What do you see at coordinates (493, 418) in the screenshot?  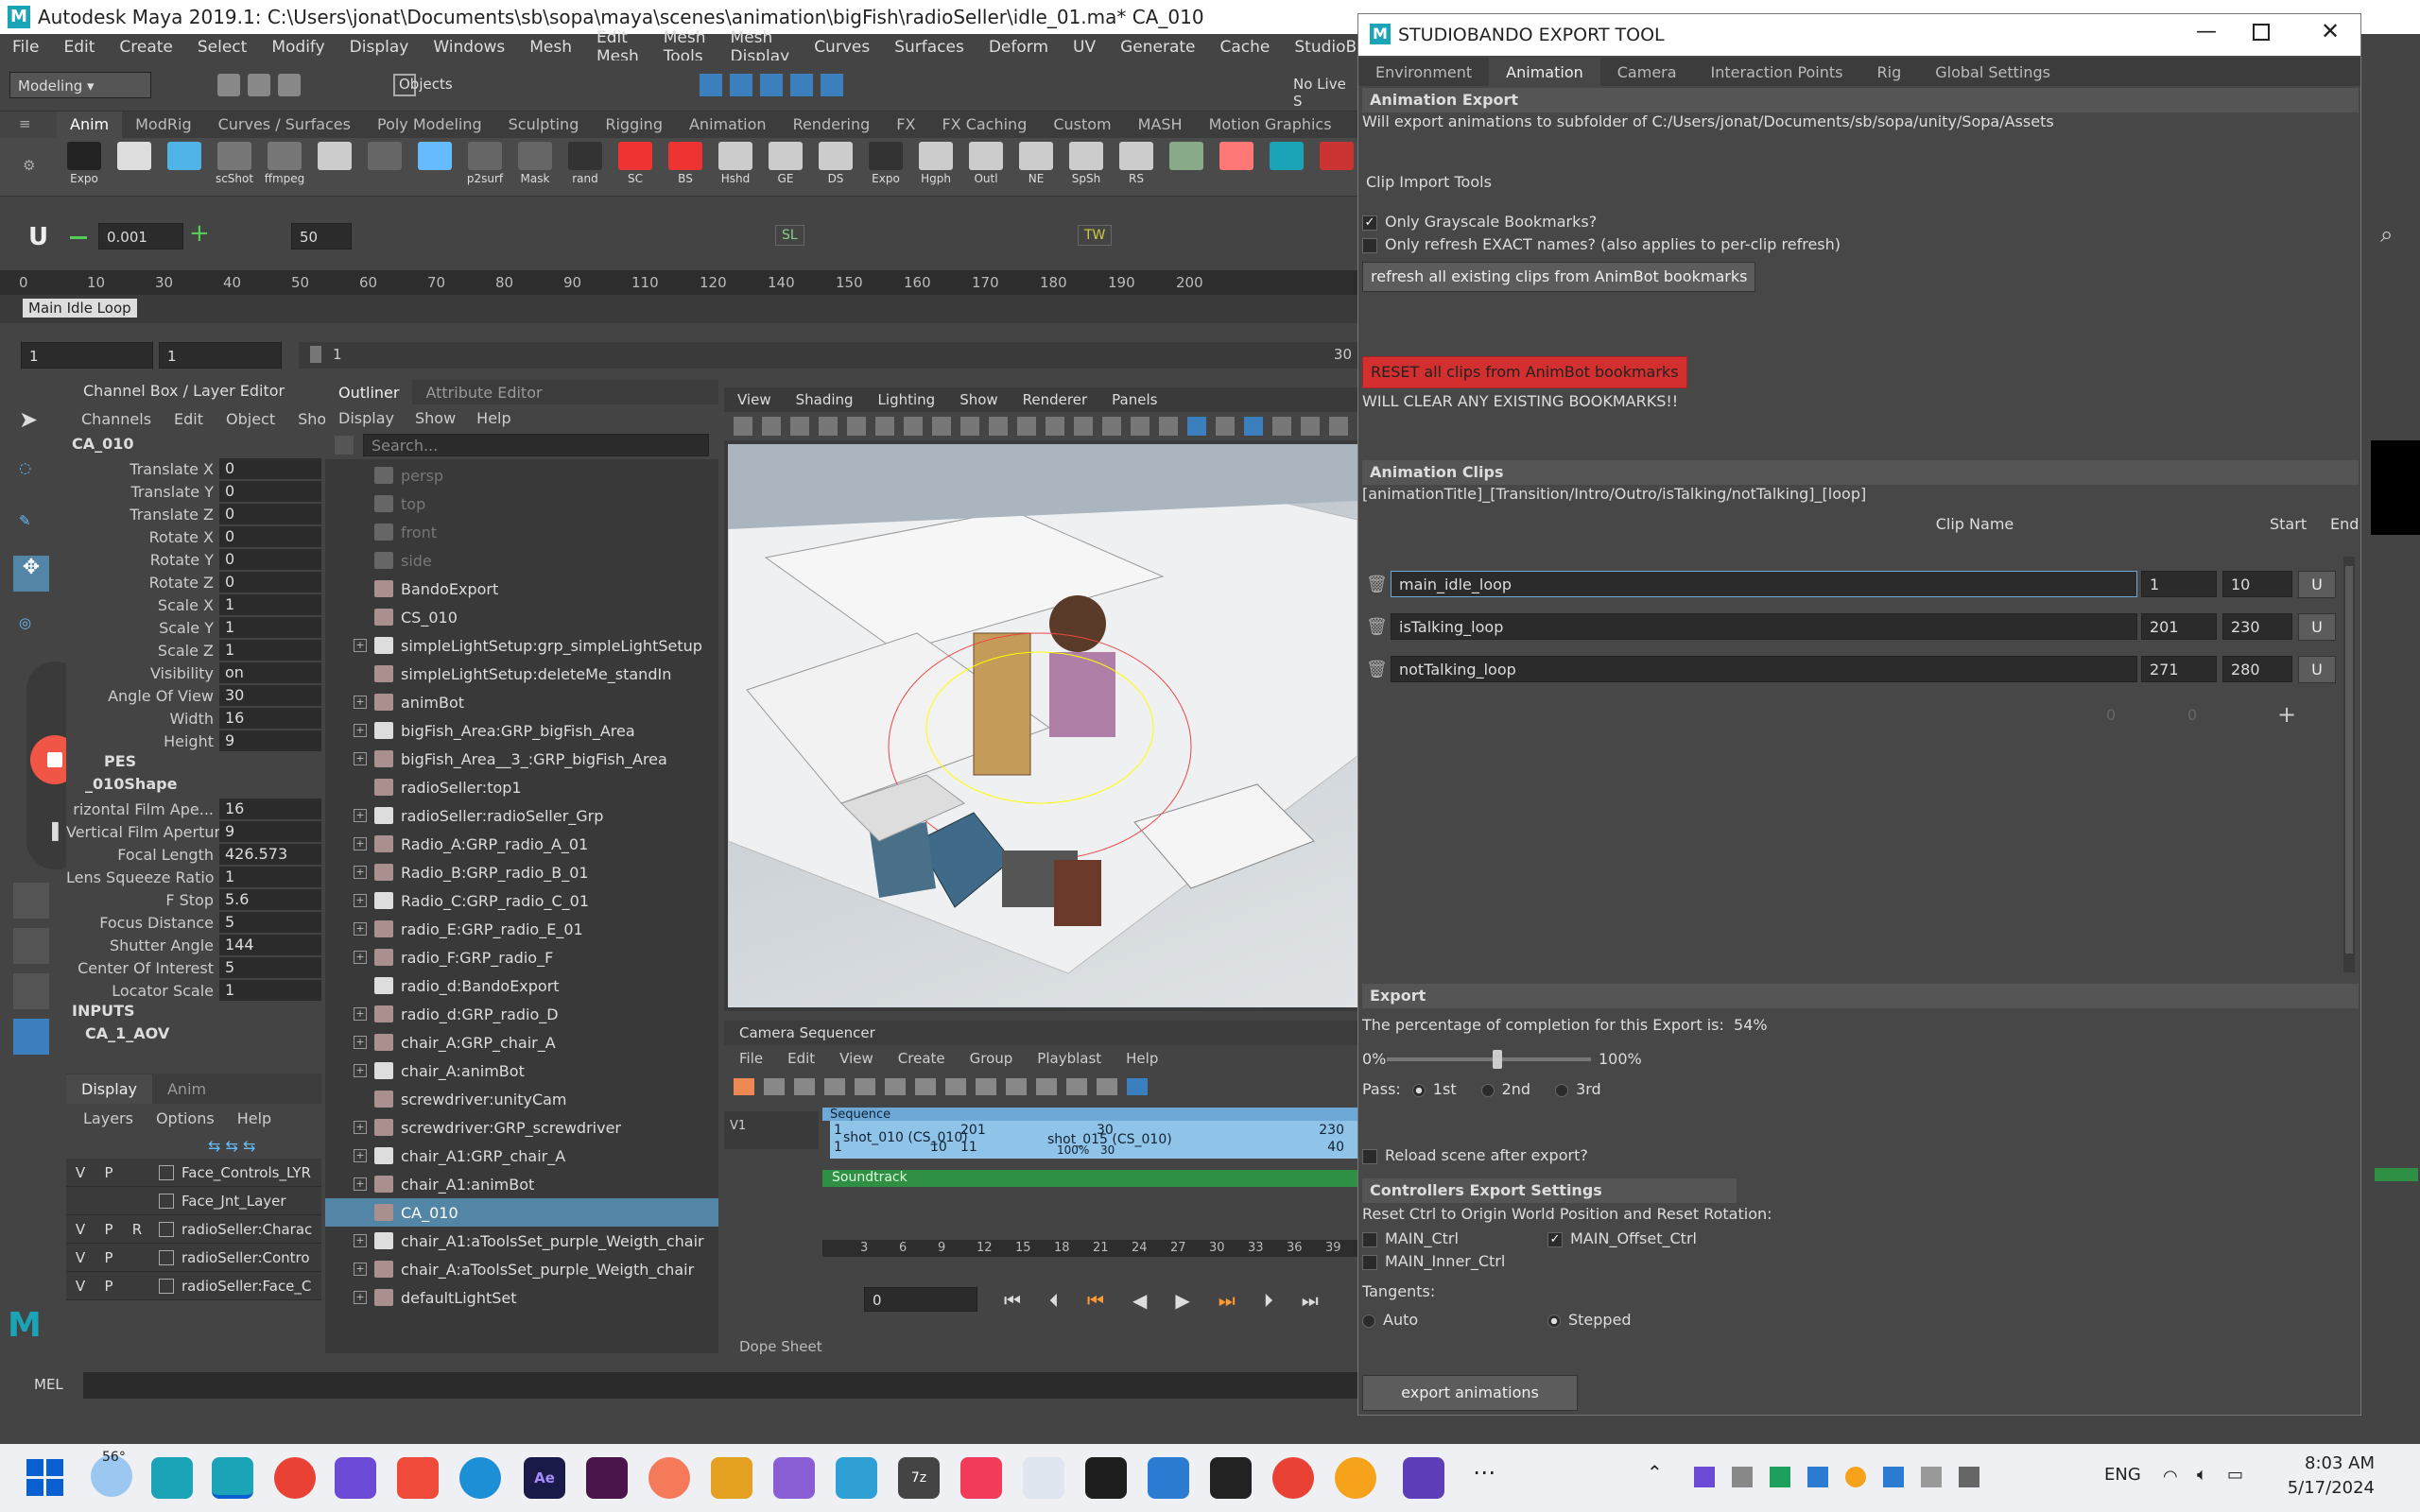 I see `outliner-menu-help: Help` at bounding box center [493, 418].